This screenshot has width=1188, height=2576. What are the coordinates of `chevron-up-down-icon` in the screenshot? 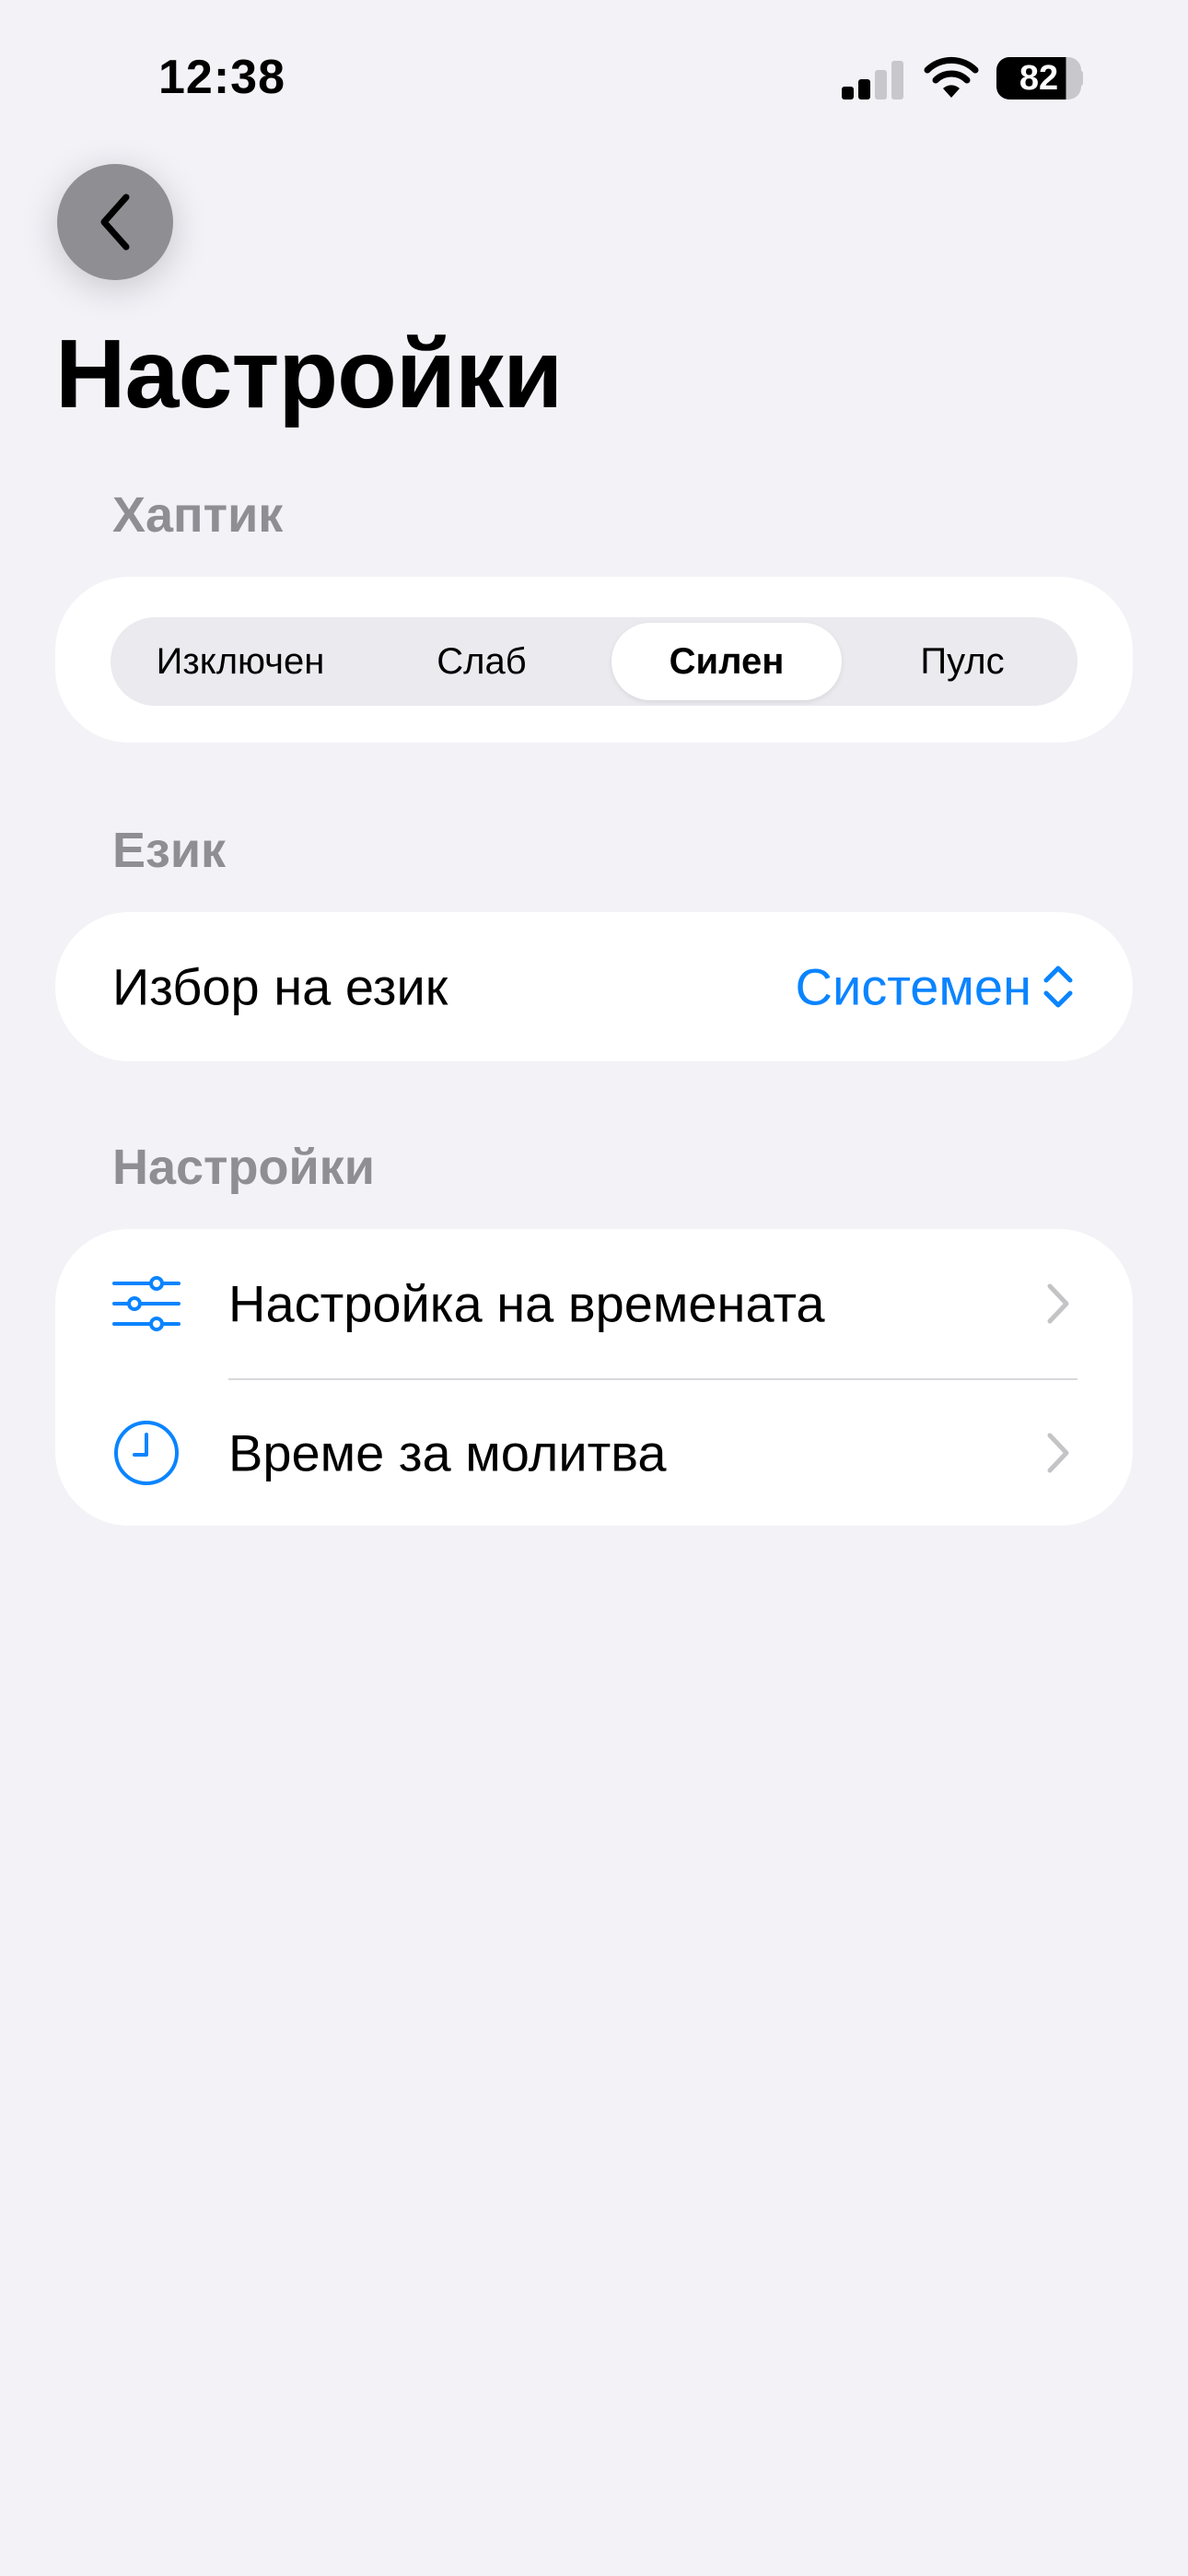 It's located at (1058, 987).